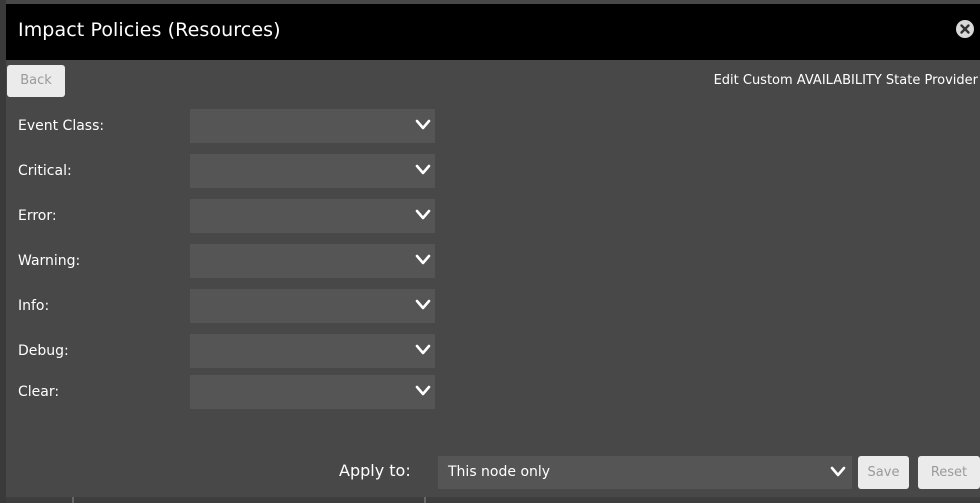 This screenshot has width=980, height=503. What do you see at coordinates (493, 32) in the screenshot?
I see `dialog-titlebar: Impact Policies (Resources)` at bounding box center [493, 32].